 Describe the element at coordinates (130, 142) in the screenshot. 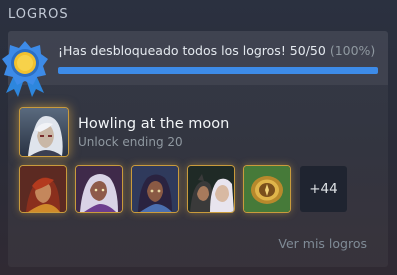

I see `featured-achievement-description: Unlock ending 20` at that location.